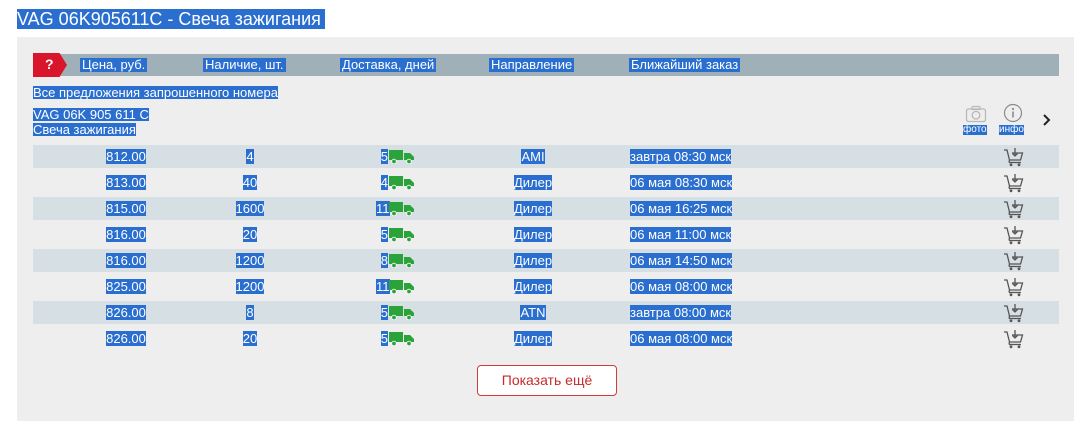 The height and width of the screenshot is (421, 1074). What do you see at coordinates (244, 65) in the screenshot?
I see `header-stock: Наличие, шт.` at bounding box center [244, 65].